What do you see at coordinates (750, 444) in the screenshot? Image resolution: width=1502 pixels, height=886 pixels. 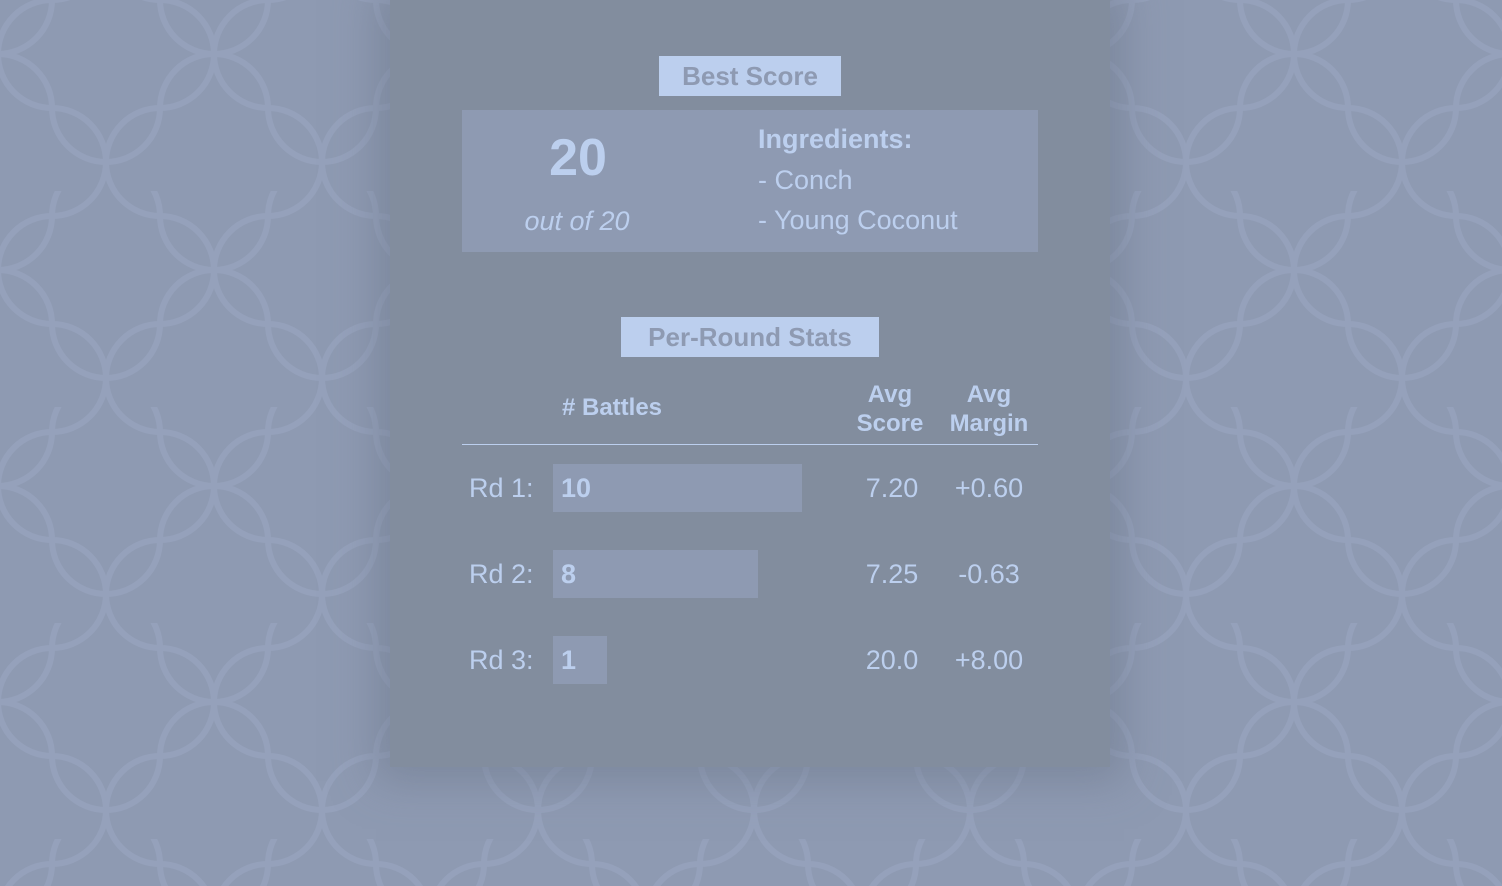 I see `header-divider` at bounding box center [750, 444].